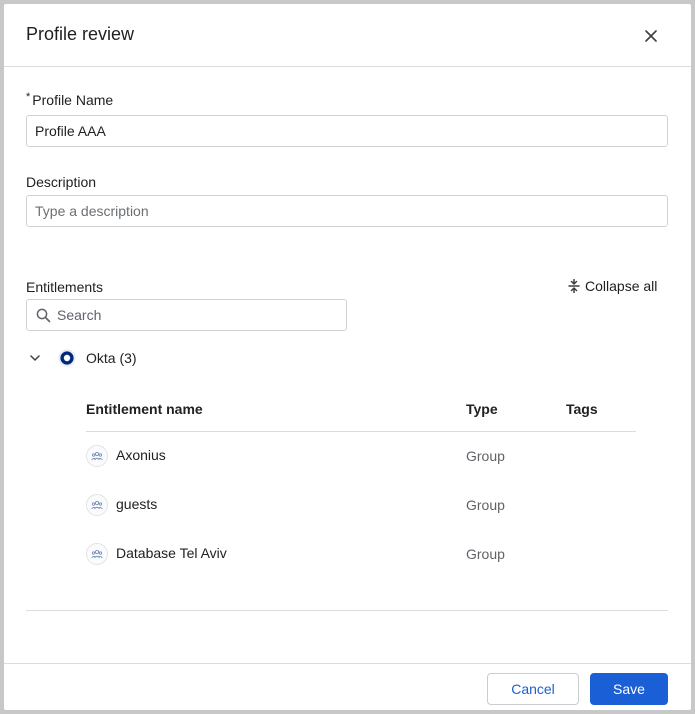  I want to click on entitlements-label: Entitlements, so click(65, 287).